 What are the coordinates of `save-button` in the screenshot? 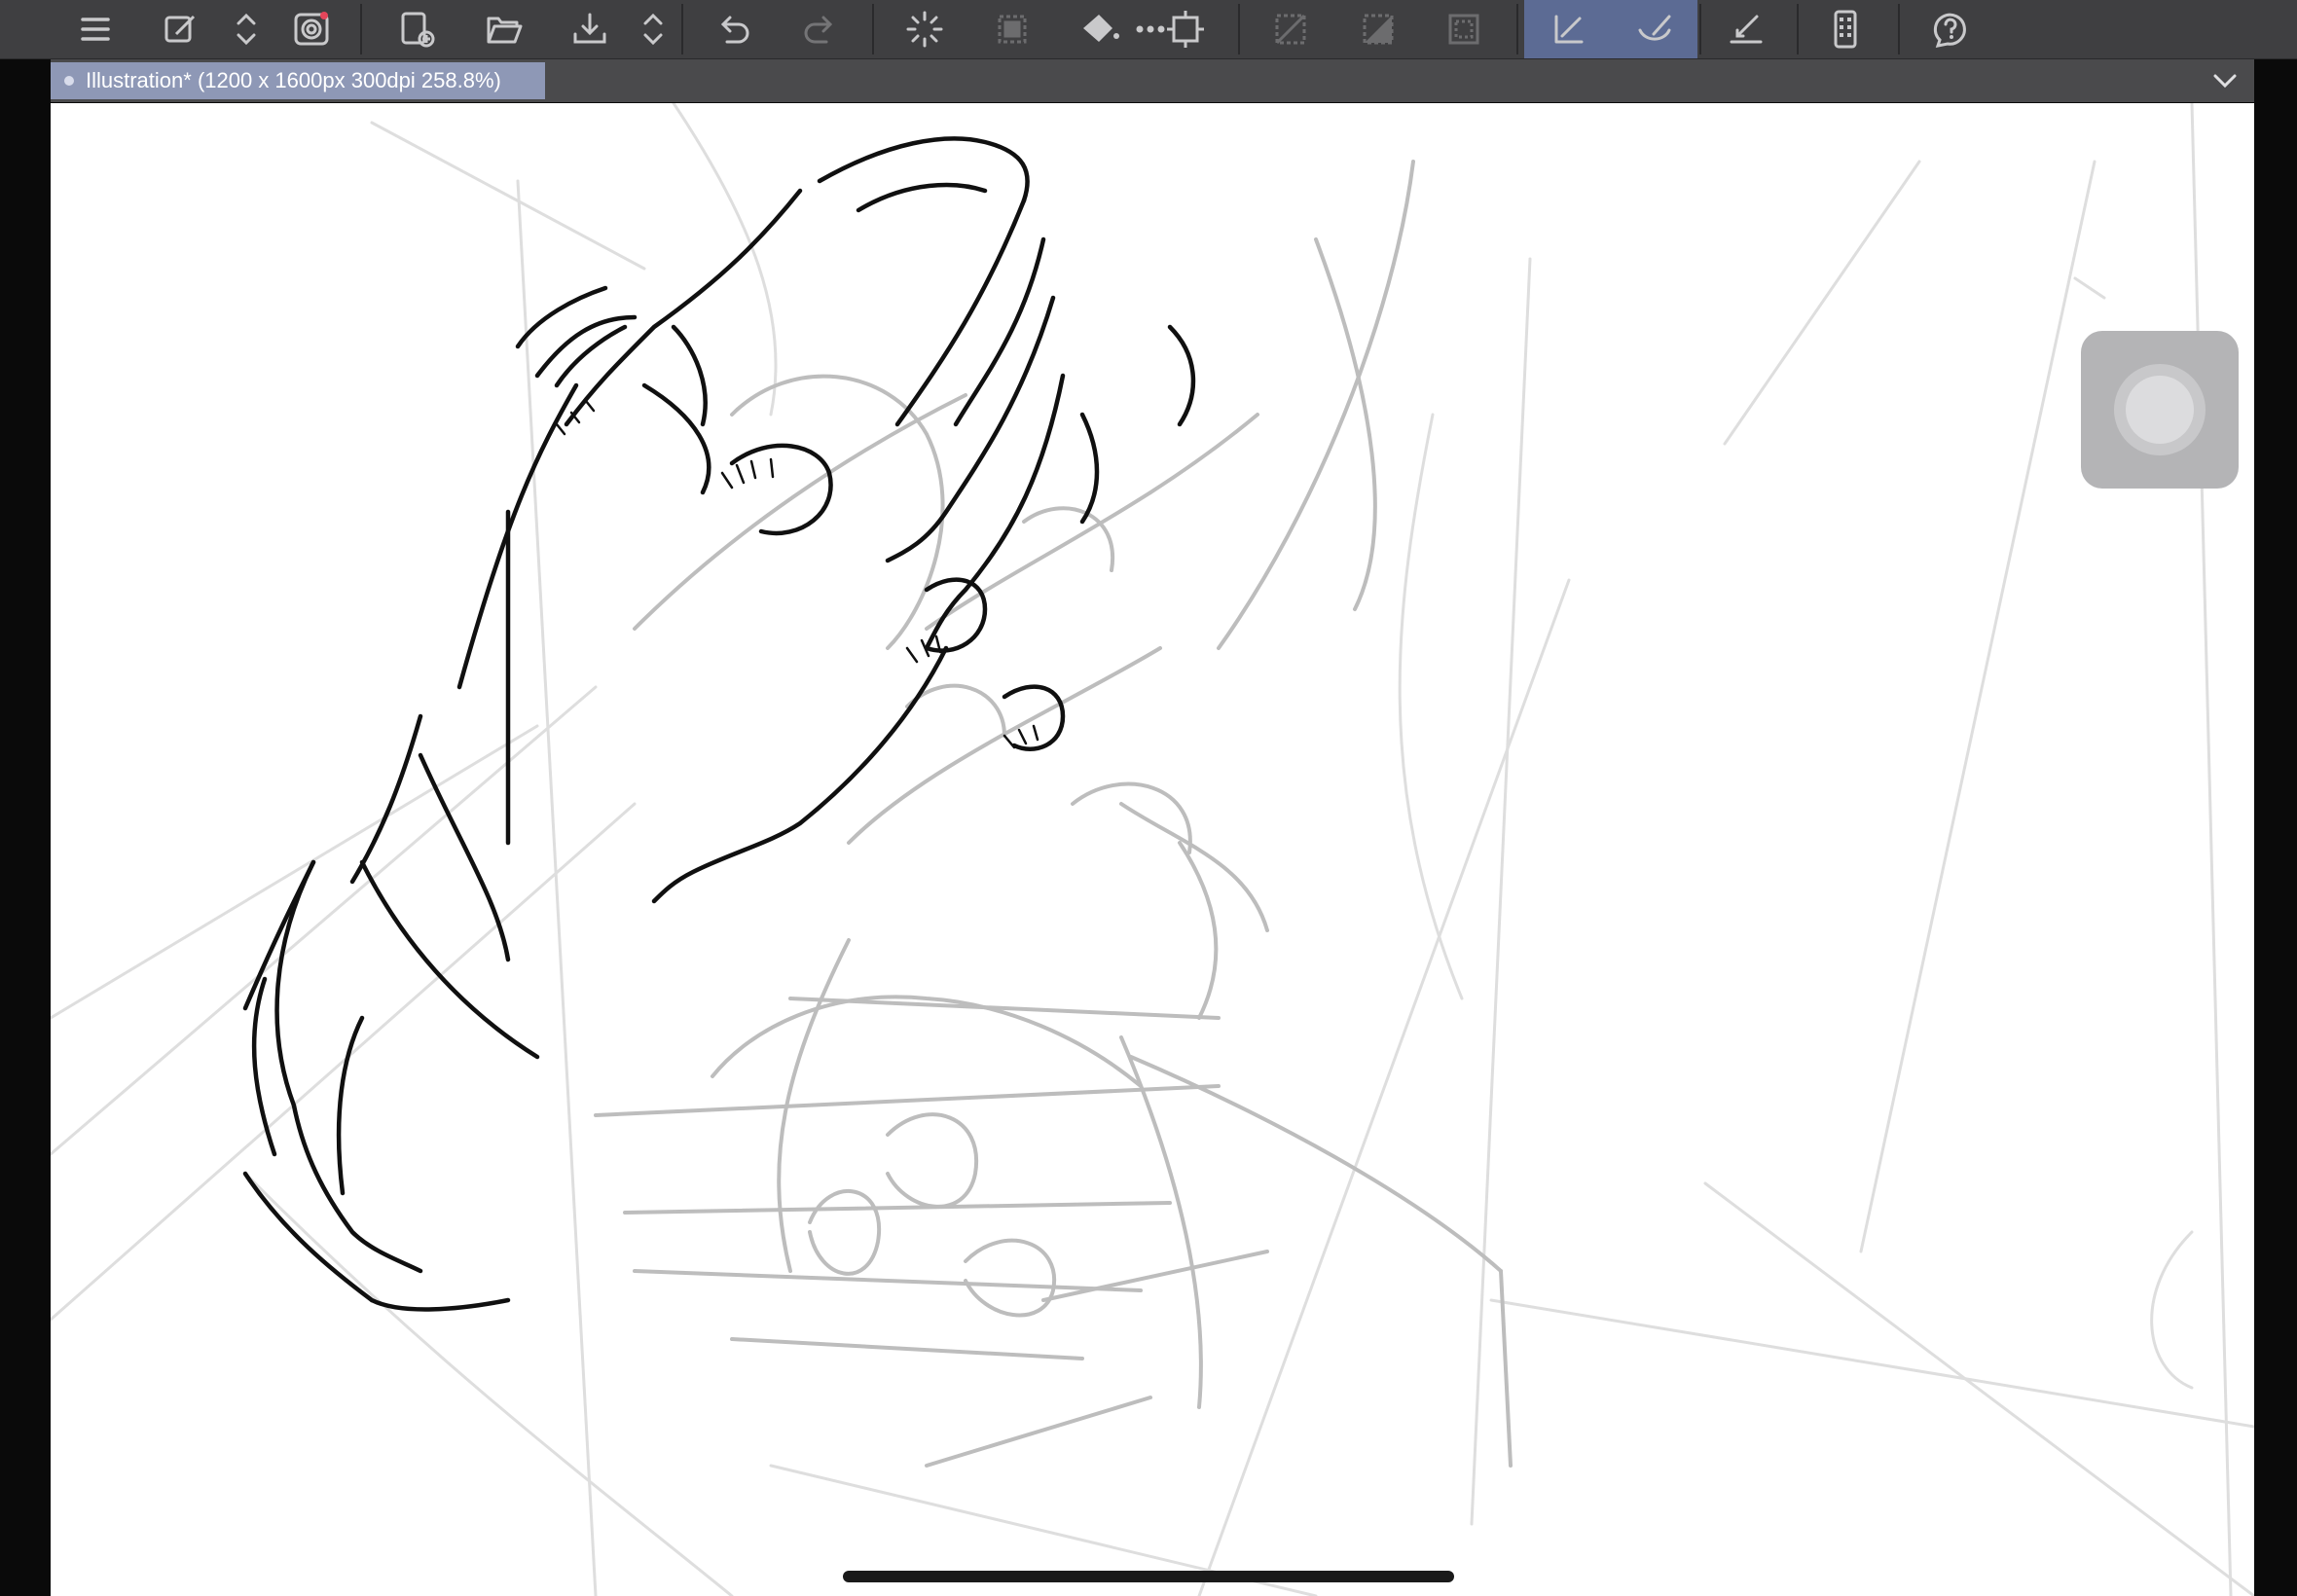 It's located at (590, 29).